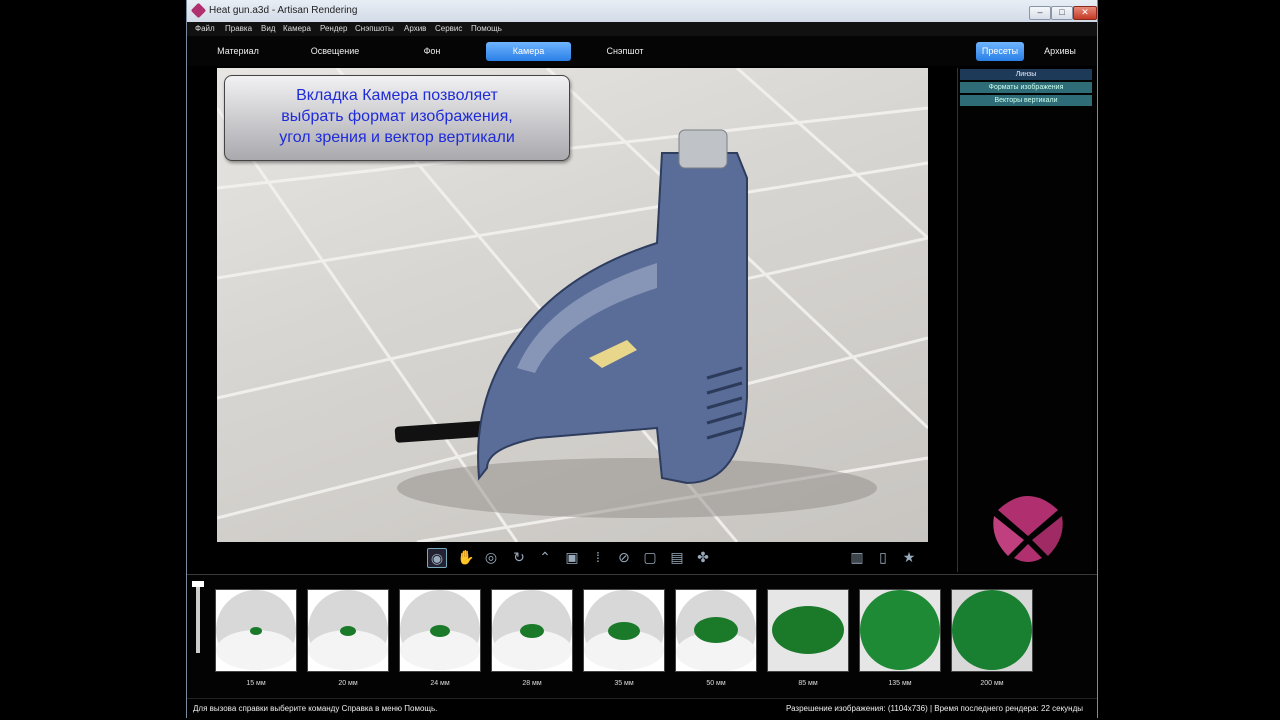  Describe the element at coordinates (519, 557) in the screenshot. I see `rotate-icon: ↻` at that location.